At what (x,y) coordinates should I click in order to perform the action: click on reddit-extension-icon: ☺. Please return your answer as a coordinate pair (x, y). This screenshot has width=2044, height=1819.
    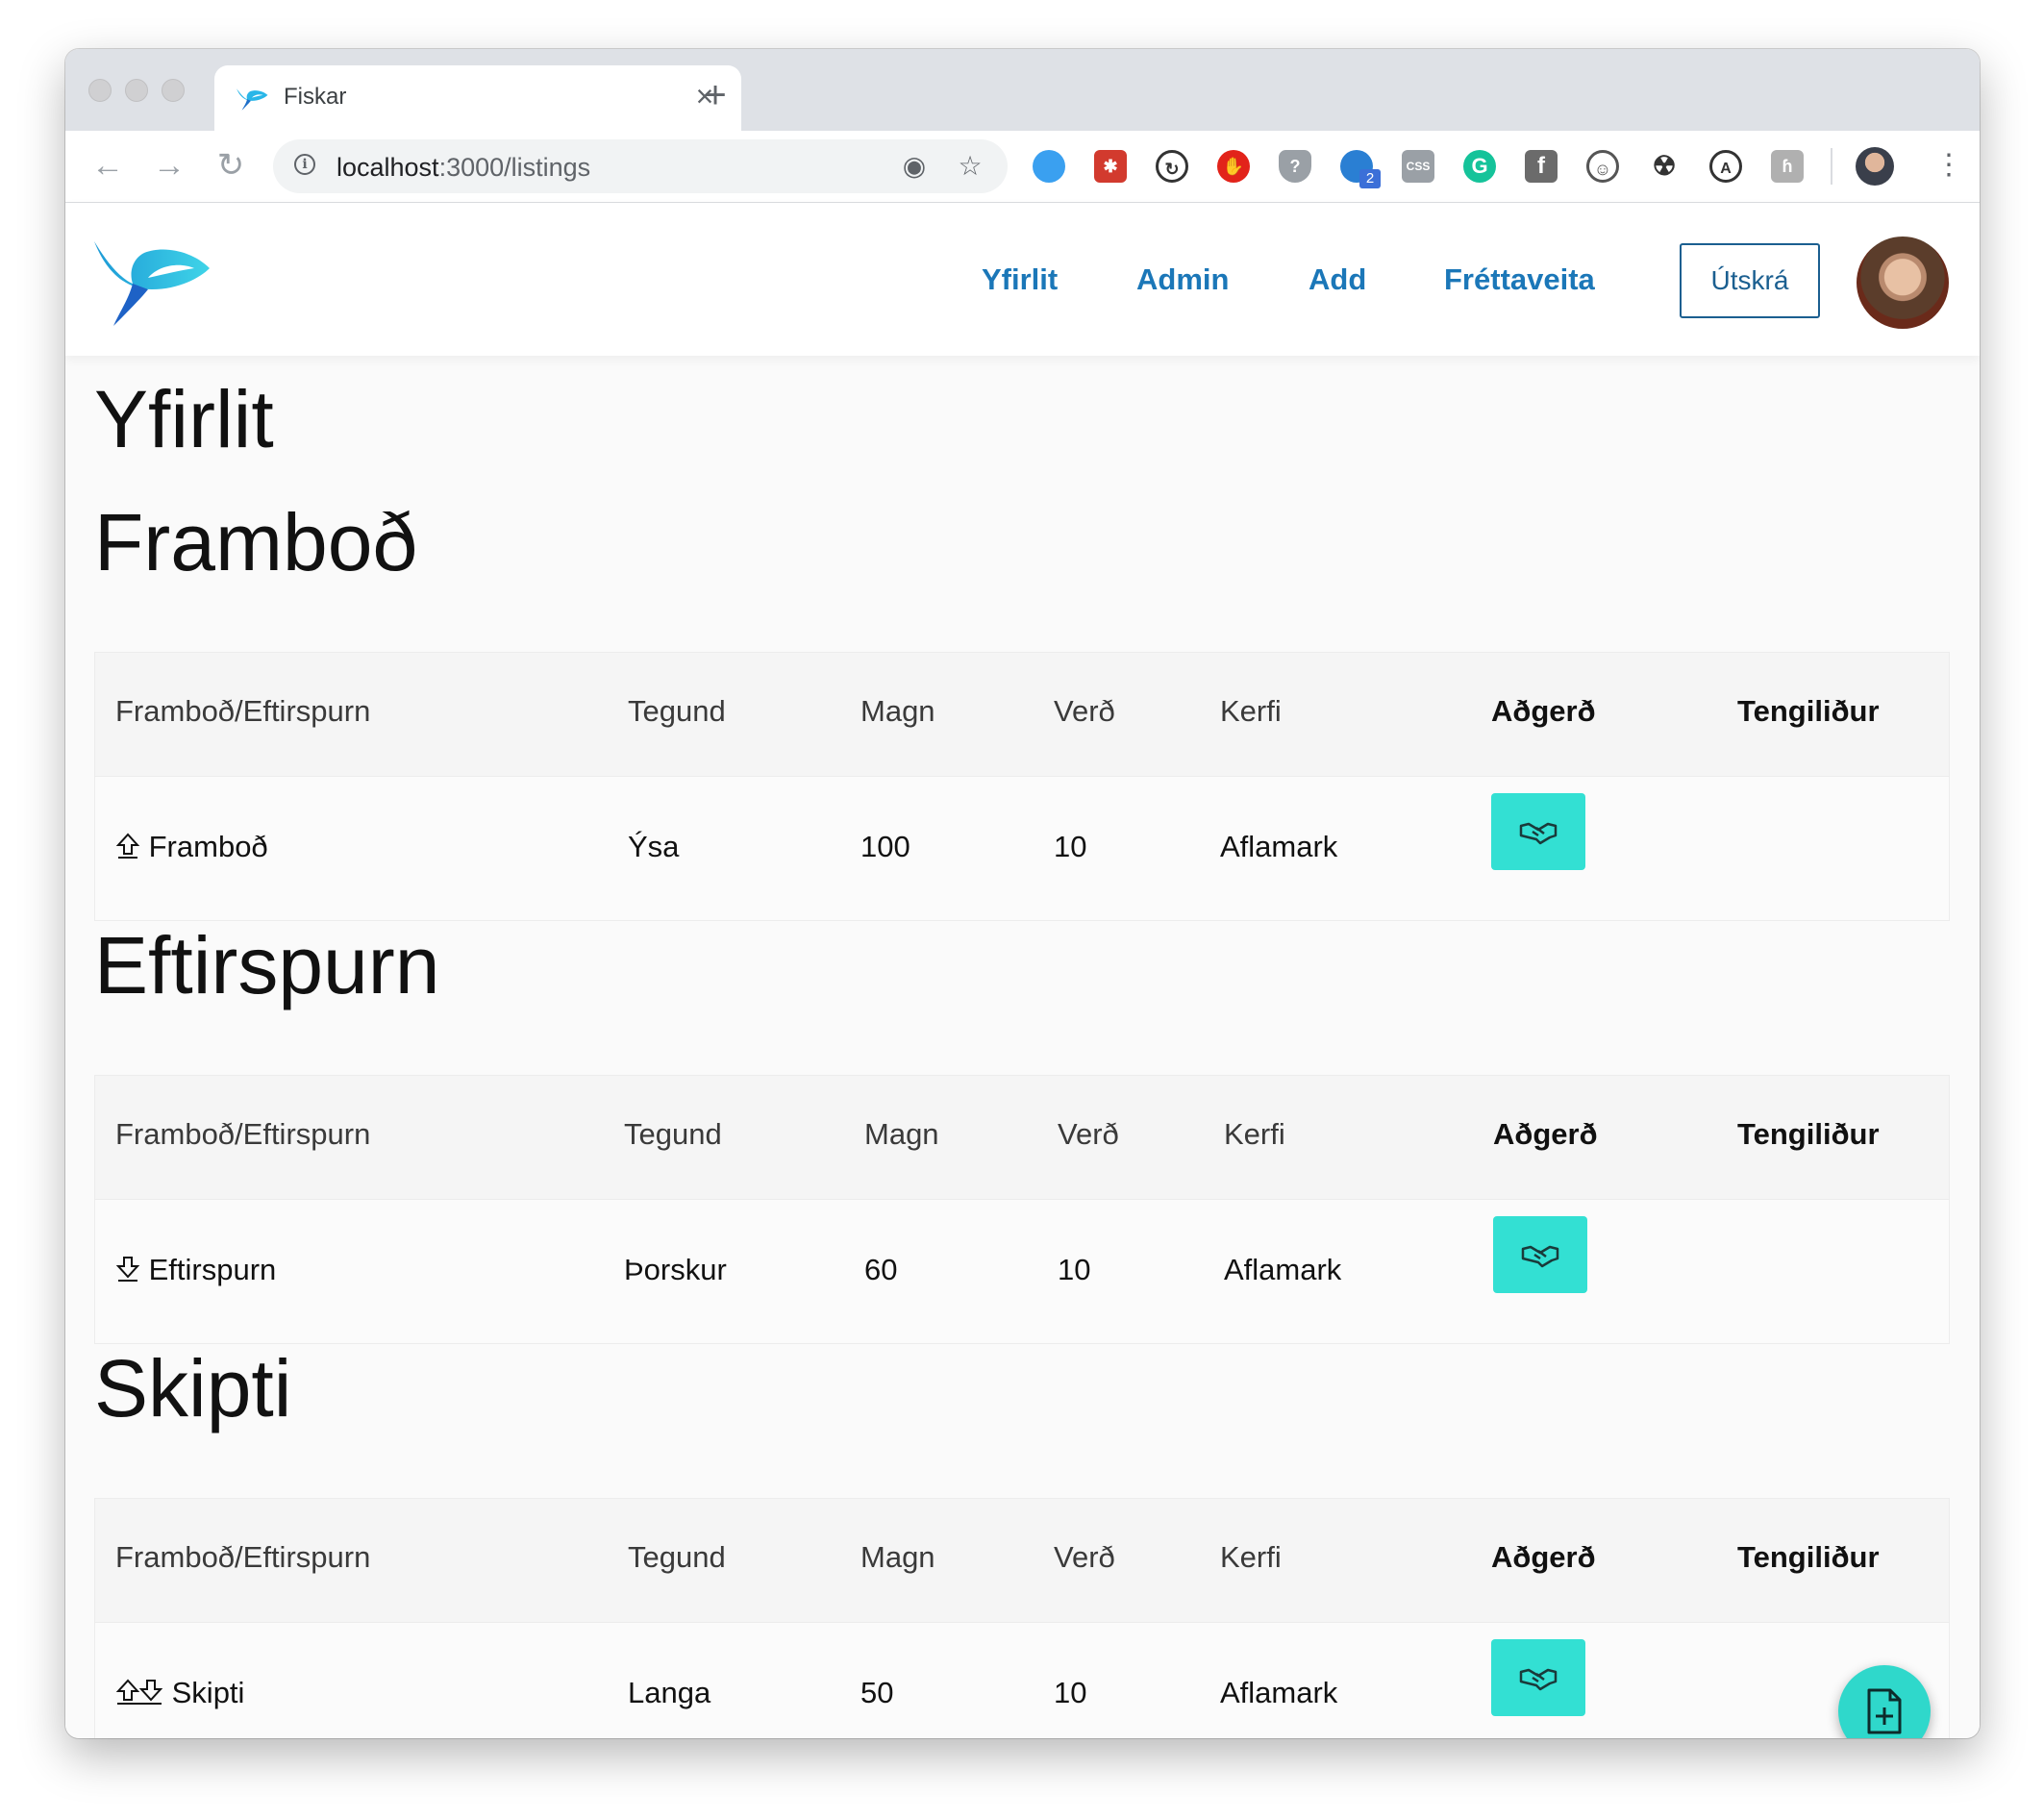
    Looking at the image, I should click on (1602, 166).